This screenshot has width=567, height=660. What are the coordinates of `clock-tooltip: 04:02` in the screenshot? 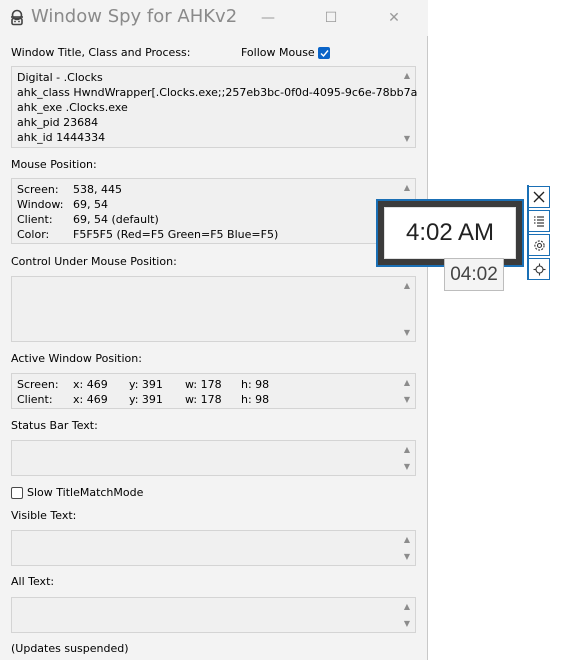 It's located at (474, 274).